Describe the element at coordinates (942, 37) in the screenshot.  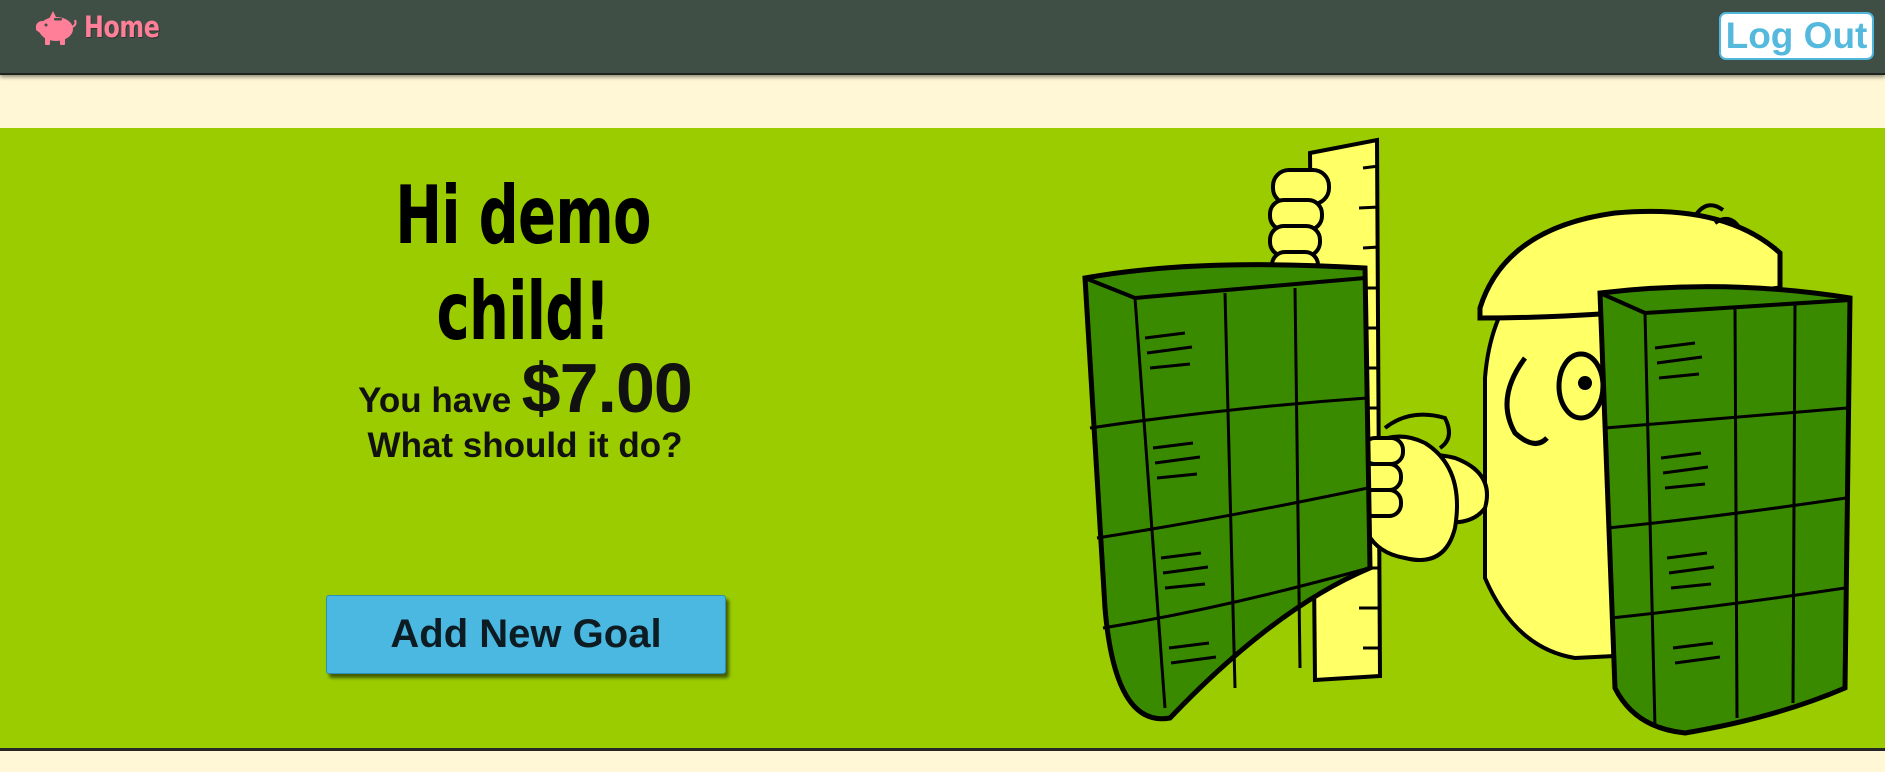
I see `top-navigation-bar: Home Log Out` at that location.